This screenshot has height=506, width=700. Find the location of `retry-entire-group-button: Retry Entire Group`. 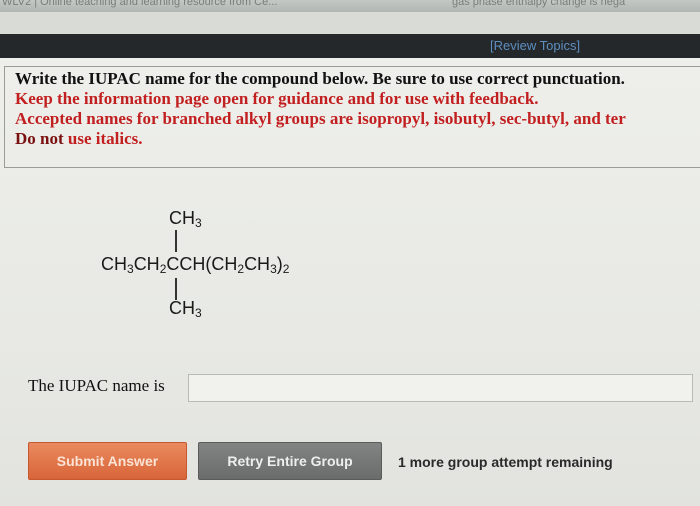

retry-entire-group-button: Retry Entire Group is located at coordinates (290, 461).